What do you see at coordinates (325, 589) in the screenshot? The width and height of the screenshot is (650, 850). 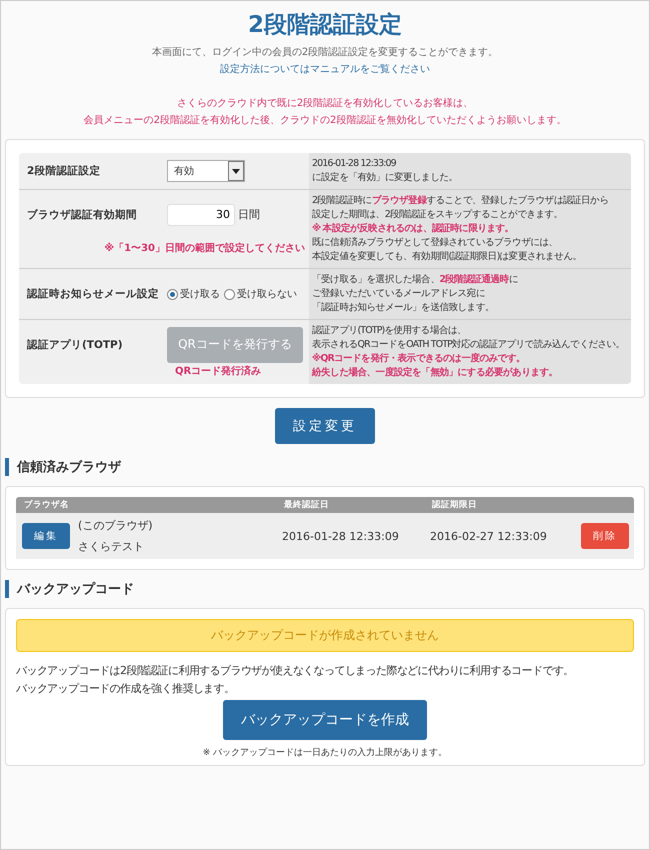 I see `section-heading: バックアップコード` at bounding box center [325, 589].